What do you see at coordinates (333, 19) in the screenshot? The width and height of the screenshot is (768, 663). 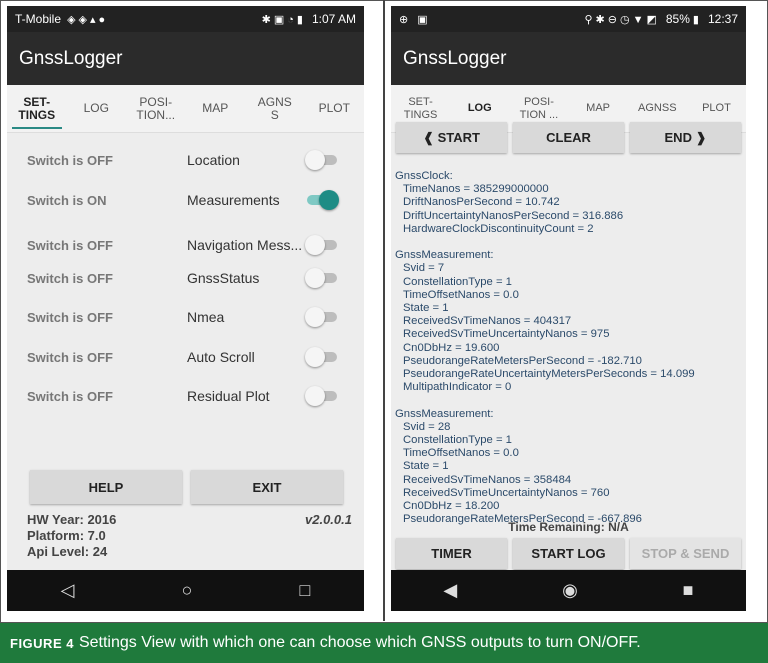 I see `status-time: 1:07 AM` at bounding box center [333, 19].